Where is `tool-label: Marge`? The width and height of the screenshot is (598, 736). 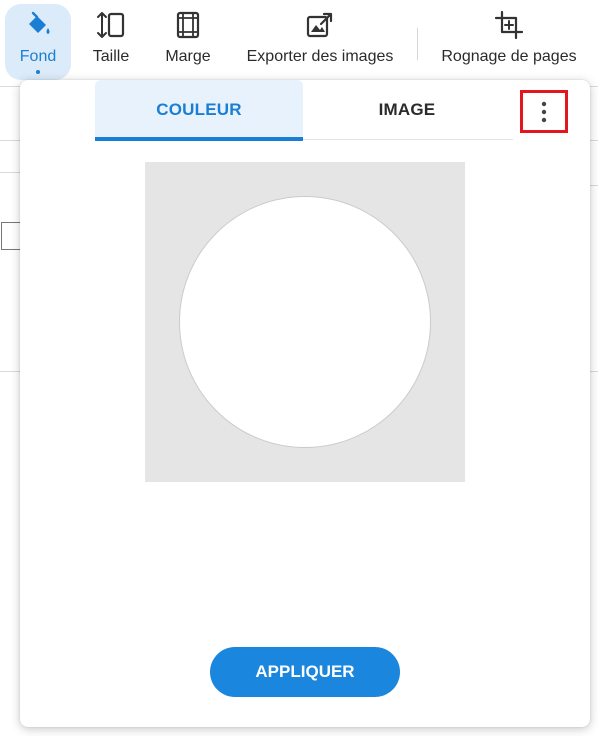
tool-label: Marge is located at coordinates (188, 56).